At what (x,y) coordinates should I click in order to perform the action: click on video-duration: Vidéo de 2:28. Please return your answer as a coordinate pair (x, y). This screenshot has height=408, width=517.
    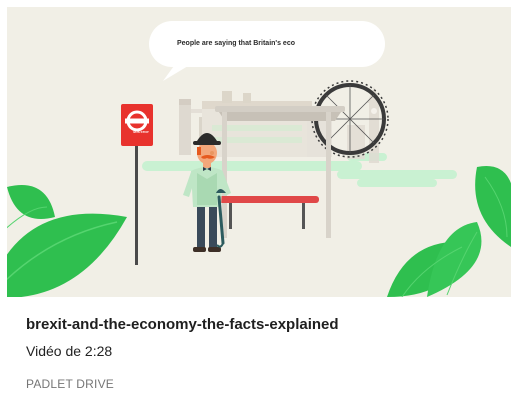
    Looking at the image, I should click on (69, 351).